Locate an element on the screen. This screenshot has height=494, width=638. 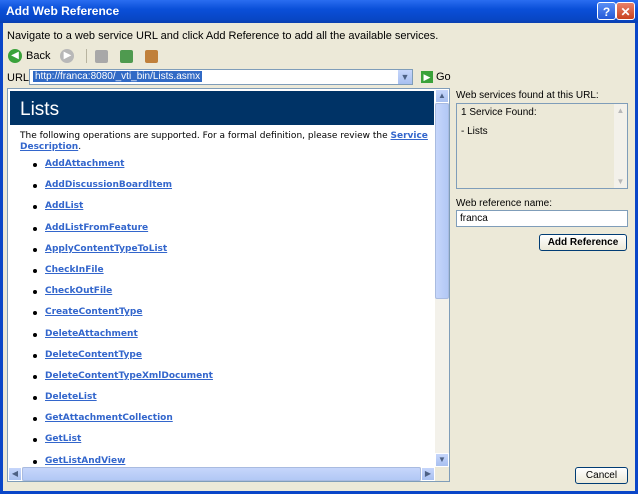
operation-link: GetList is located at coordinates (123, 444).